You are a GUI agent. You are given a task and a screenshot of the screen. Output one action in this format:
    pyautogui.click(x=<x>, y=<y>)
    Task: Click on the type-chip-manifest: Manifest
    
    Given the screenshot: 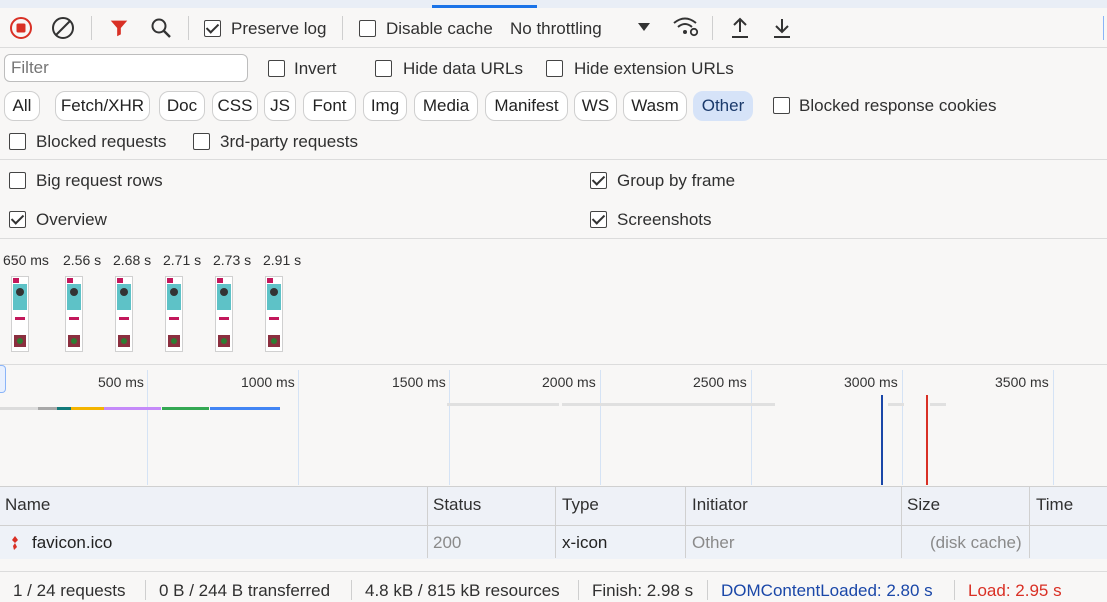 What is the action you would take?
    pyautogui.click(x=526, y=106)
    